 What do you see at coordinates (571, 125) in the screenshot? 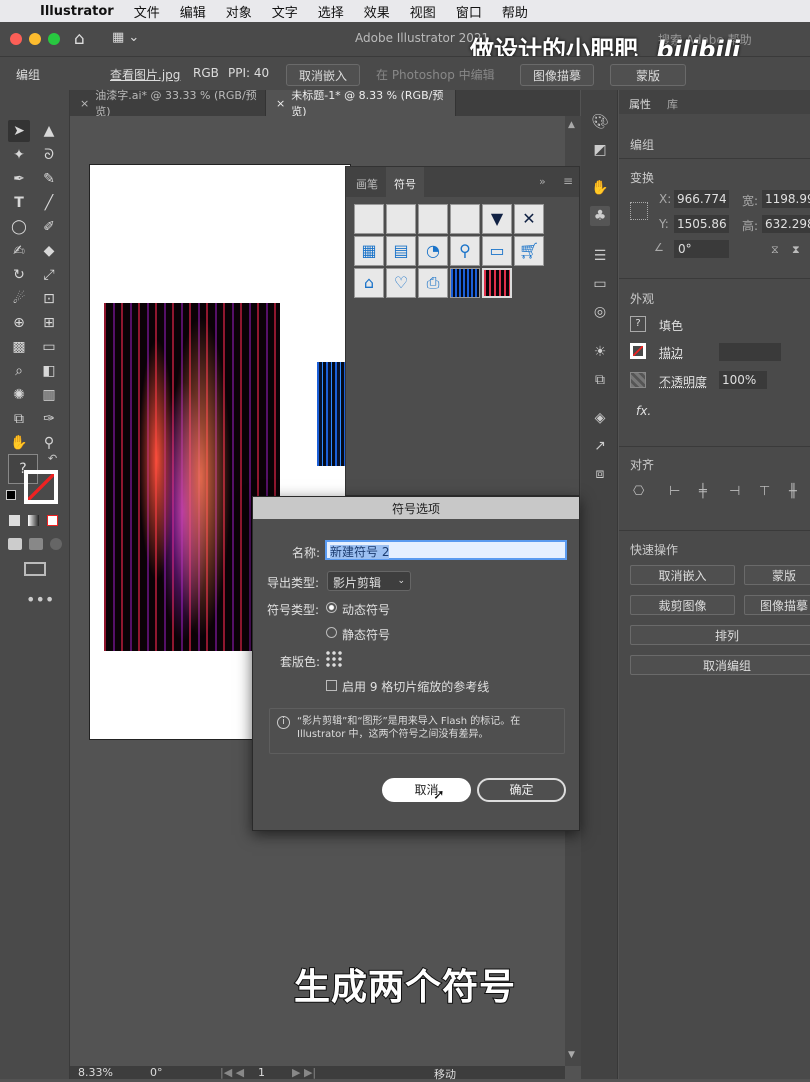
I see `scroll-up-icon: ▲` at bounding box center [571, 125].